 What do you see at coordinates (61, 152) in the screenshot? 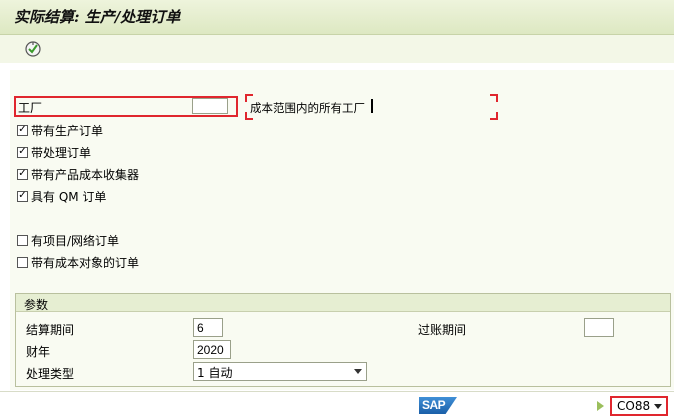
I see `checkbox-label: 带处理订单` at bounding box center [61, 152].